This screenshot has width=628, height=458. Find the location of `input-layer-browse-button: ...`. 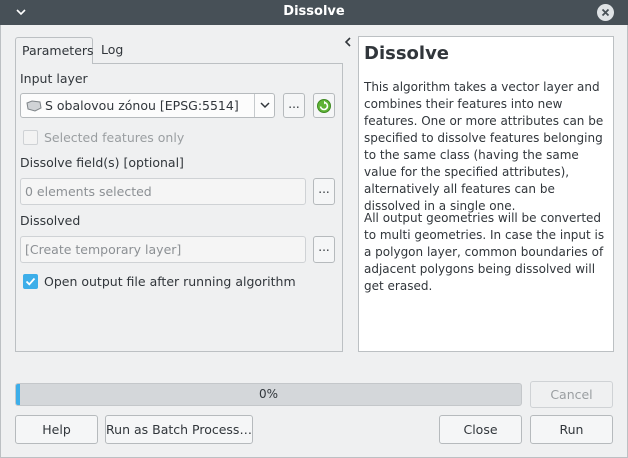

input-layer-browse-button: ... is located at coordinates (294, 105).